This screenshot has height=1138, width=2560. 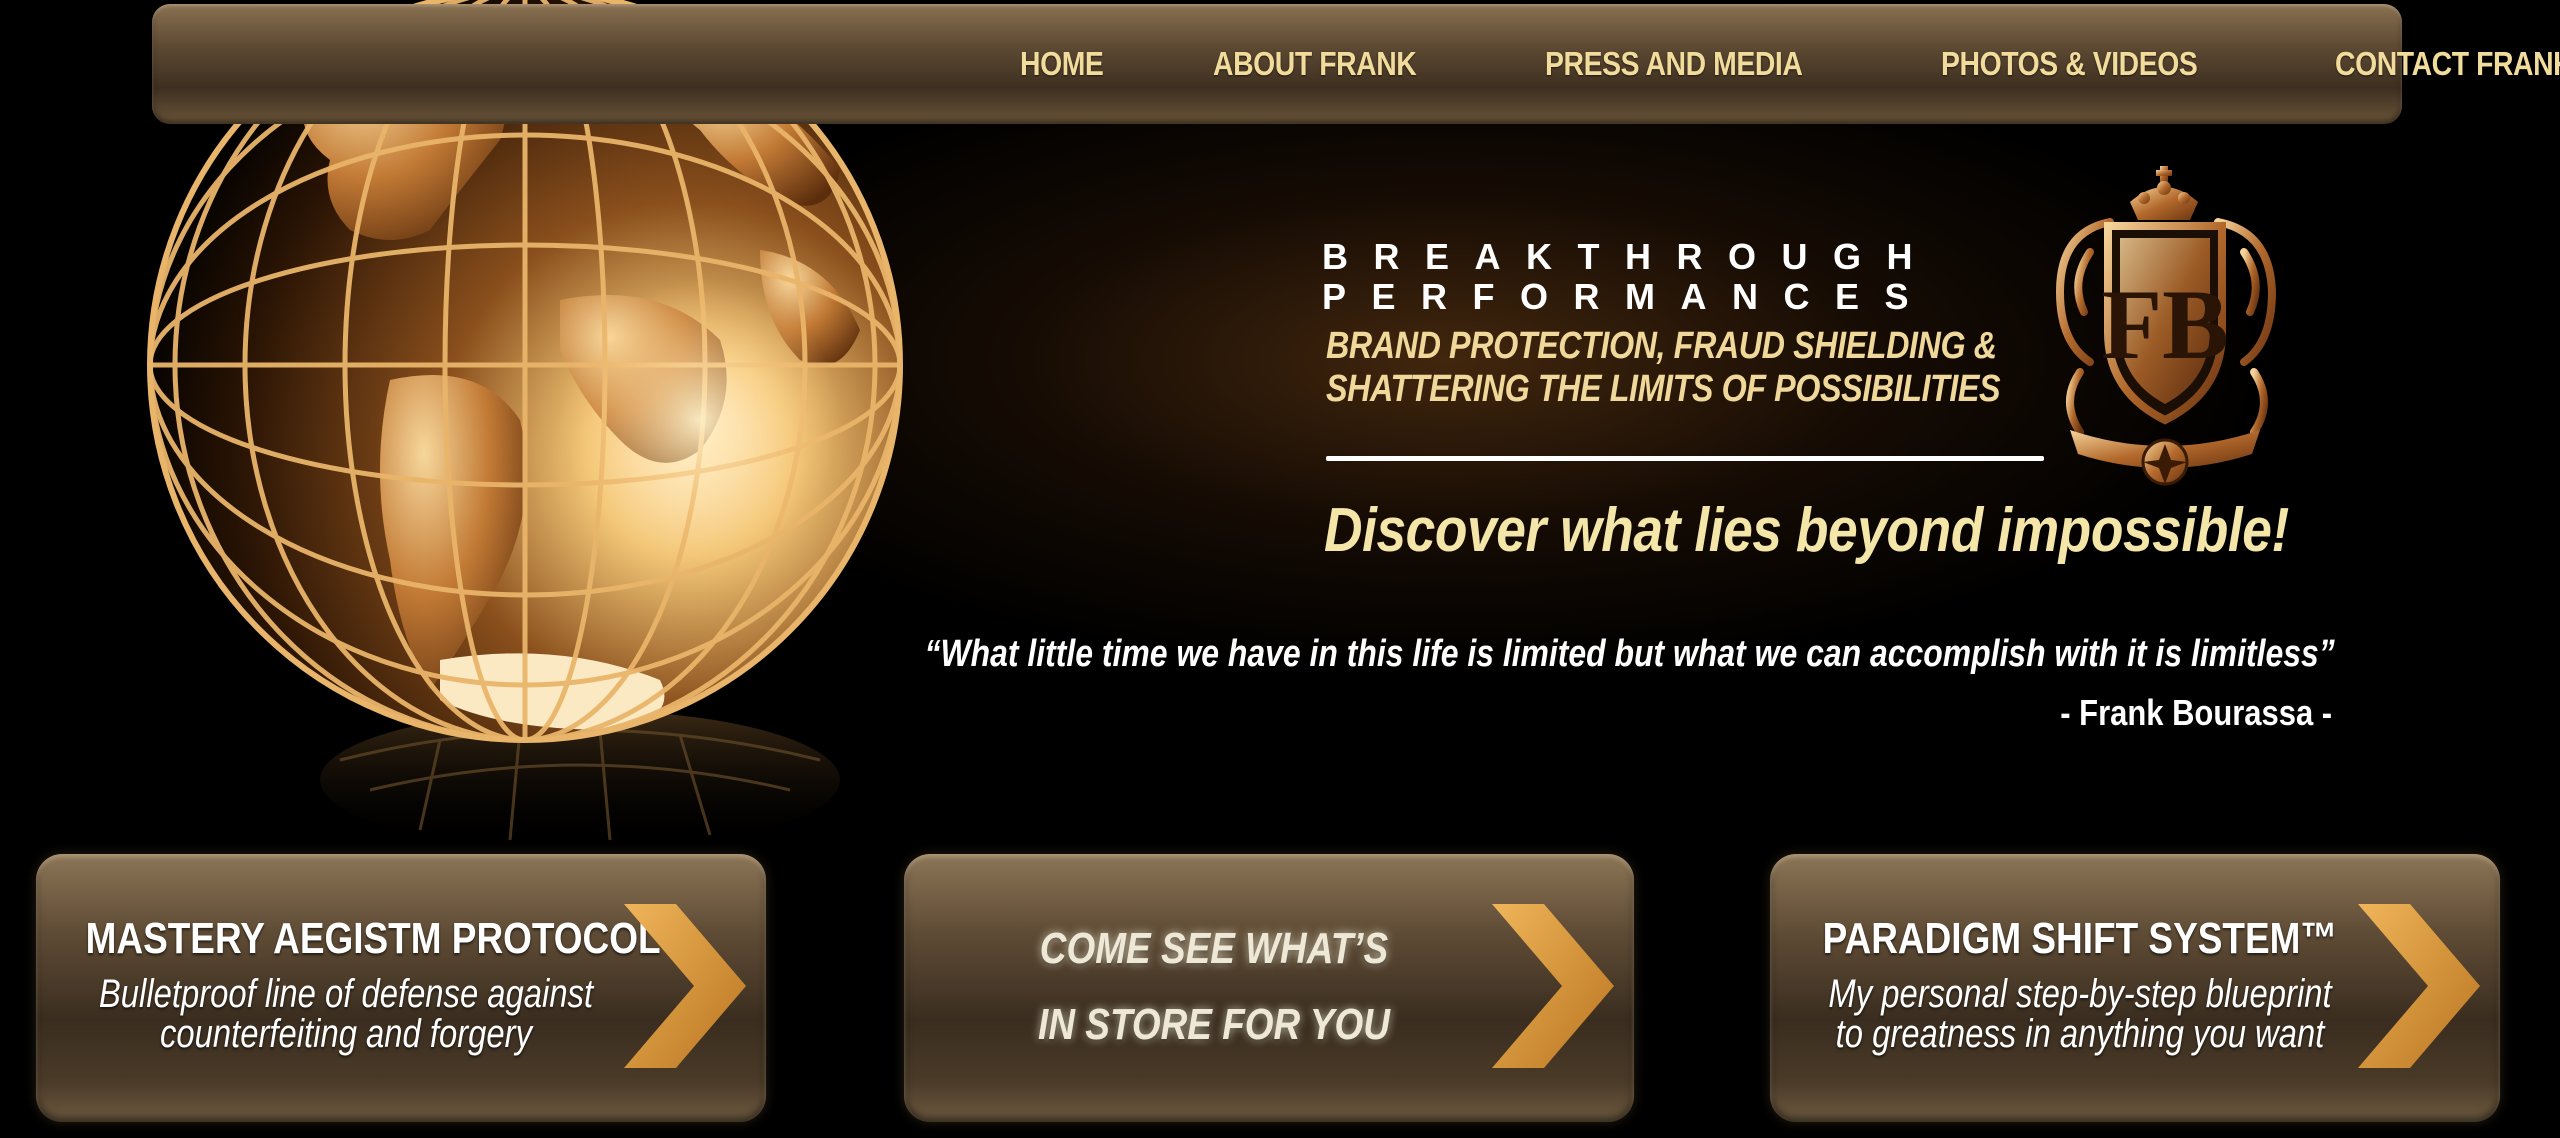 I want to click on brand-title-line-1: BREAKTHROUGH, so click(x=1630, y=256).